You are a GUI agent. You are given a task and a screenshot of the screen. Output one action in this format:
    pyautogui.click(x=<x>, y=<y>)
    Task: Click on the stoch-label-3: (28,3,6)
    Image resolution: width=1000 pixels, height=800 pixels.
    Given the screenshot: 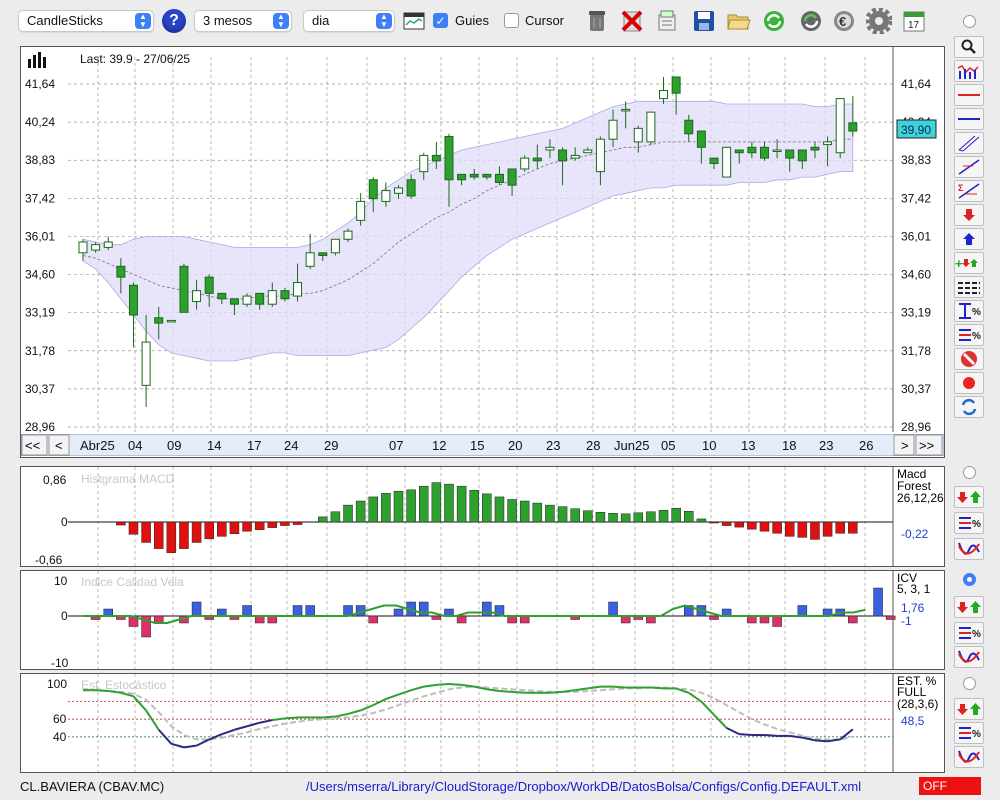 What is the action you would take?
    pyautogui.click(x=917, y=704)
    